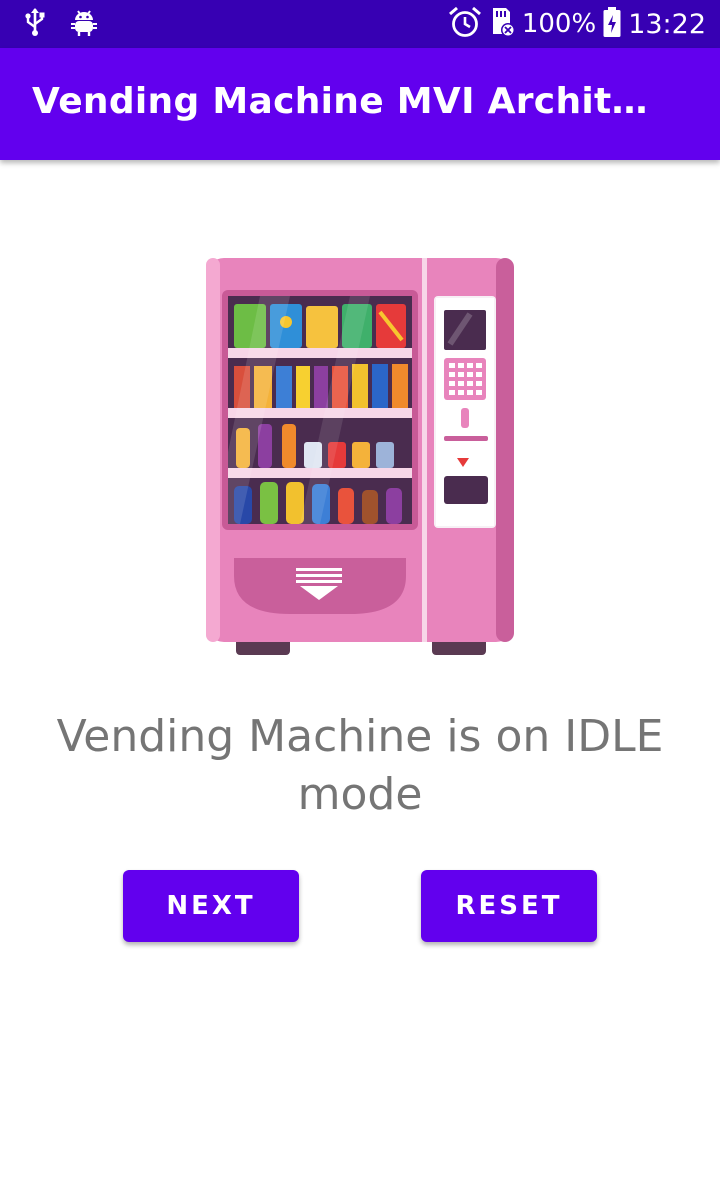  Describe the element at coordinates (465, 24) in the screenshot. I see `alarm-icon` at that location.